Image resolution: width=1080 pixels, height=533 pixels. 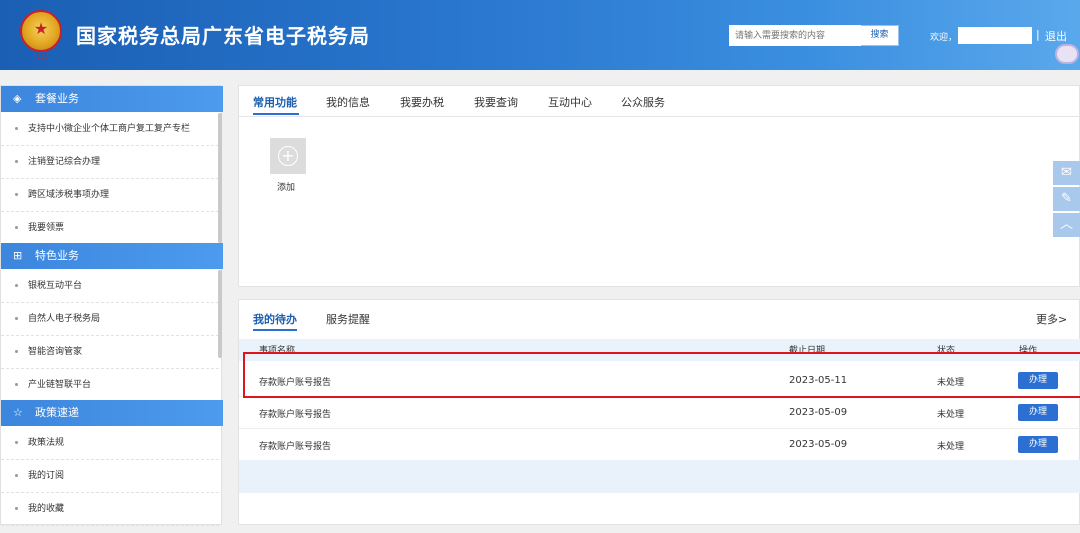 I want to click on tab-my-info: 我的信息, so click(x=348, y=102).